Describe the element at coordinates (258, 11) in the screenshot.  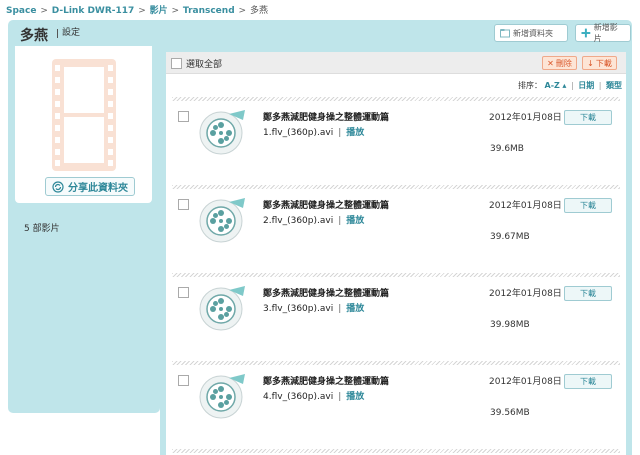
I see `breadcrumb-current: 多燕` at that location.